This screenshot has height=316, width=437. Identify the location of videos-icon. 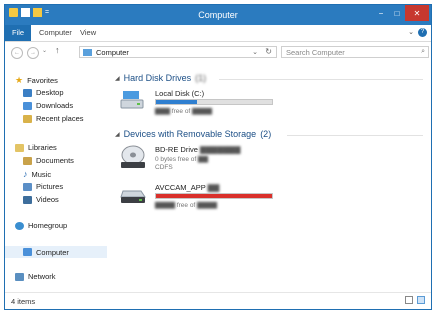
(27, 199).